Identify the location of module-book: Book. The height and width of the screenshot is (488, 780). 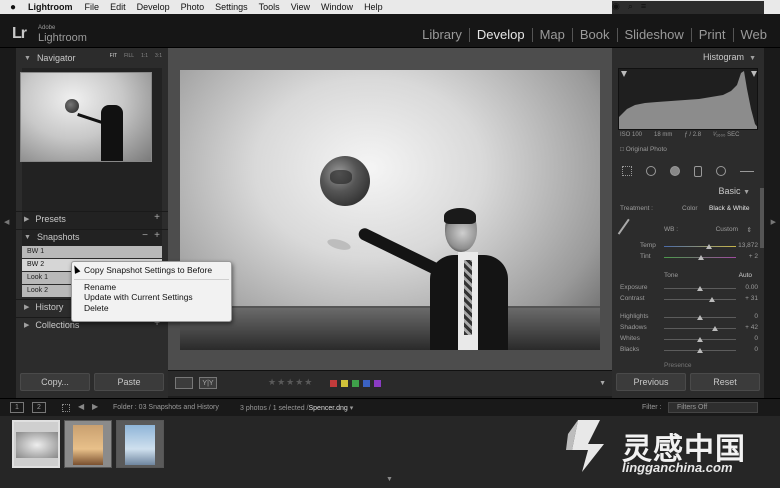
(594, 35).